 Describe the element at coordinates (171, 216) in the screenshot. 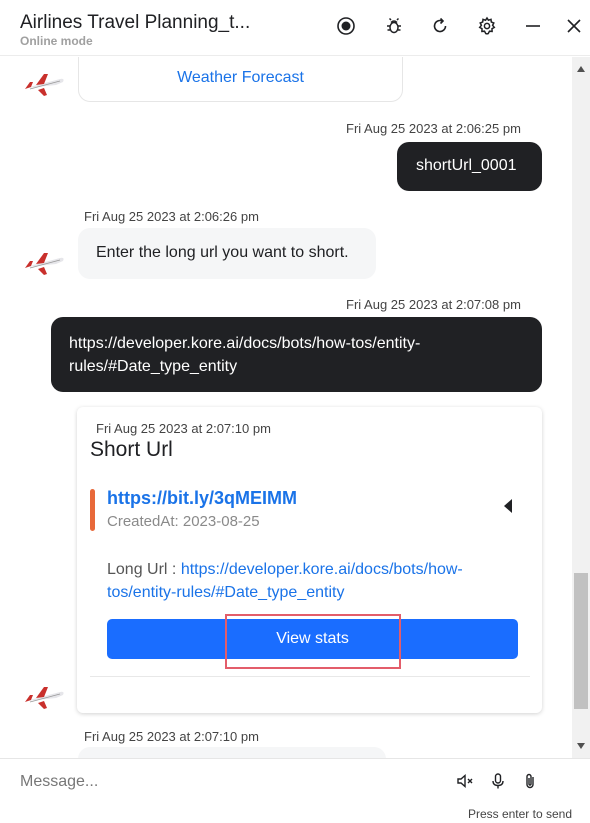

I see `message-timestamp: Fri Aug 25 2023 at 2:06:26 pm` at that location.